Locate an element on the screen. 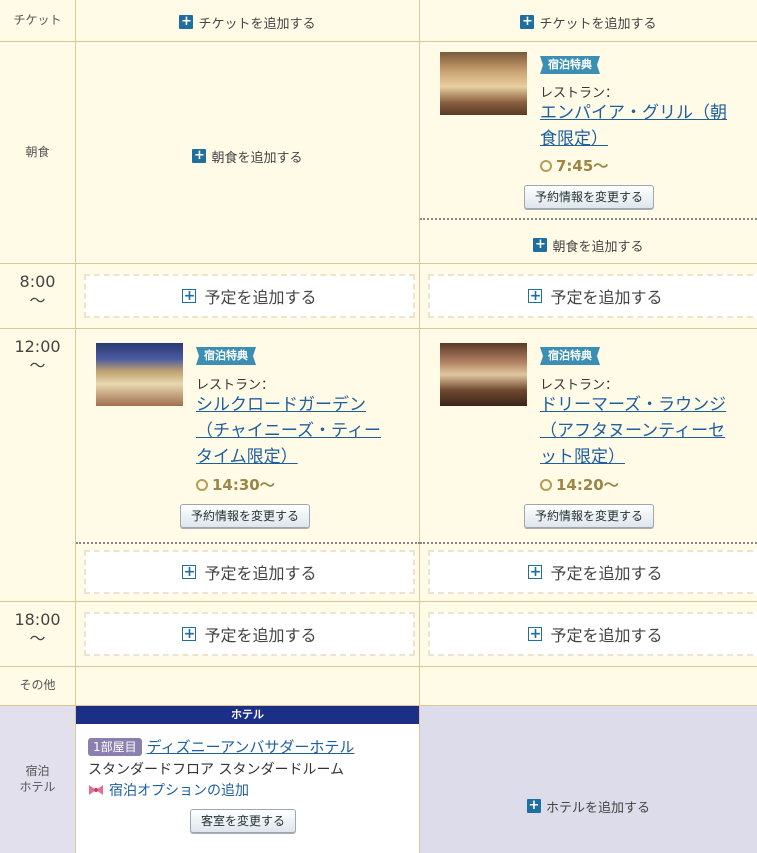 This screenshot has height=853, width=757. change-room-button: 客室を変更する is located at coordinates (243, 821).